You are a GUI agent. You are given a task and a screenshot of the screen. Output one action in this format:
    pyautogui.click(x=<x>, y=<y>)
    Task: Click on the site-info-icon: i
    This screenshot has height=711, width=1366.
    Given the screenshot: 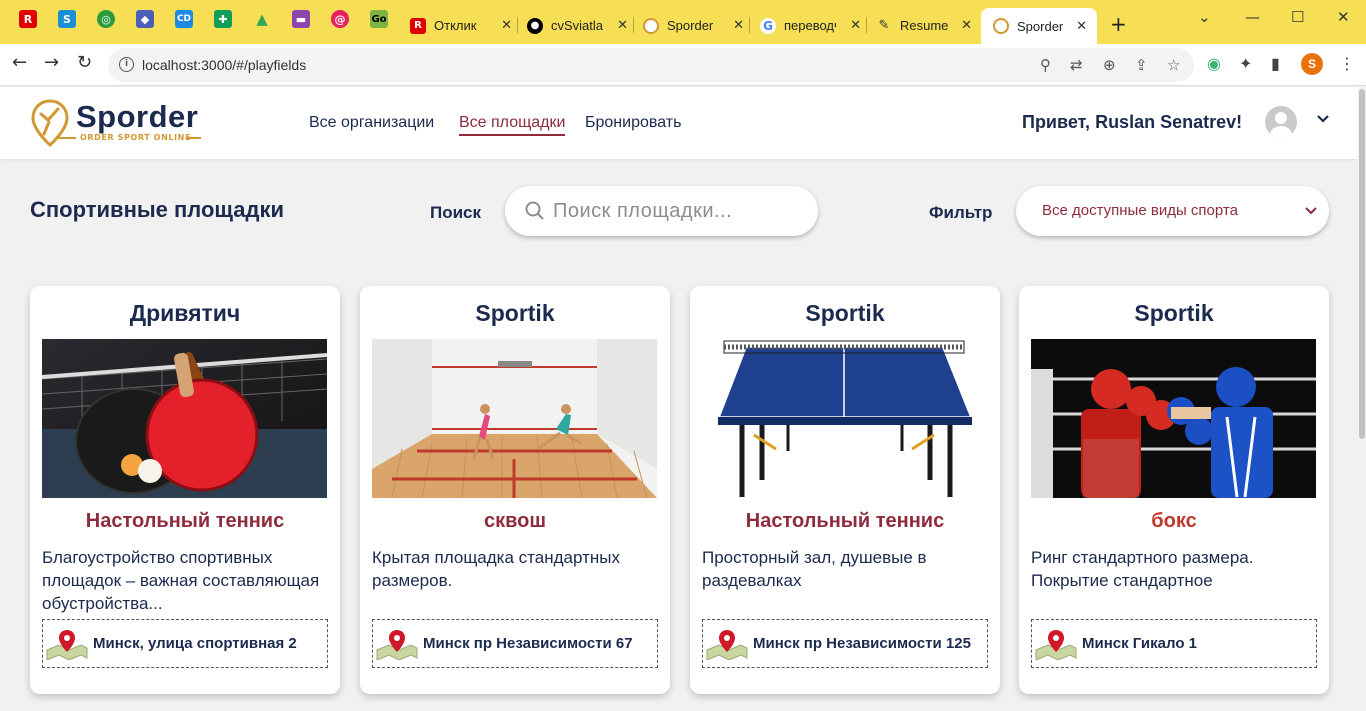 What is the action you would take?
    pyautogui.click(x=126, y=64)
    